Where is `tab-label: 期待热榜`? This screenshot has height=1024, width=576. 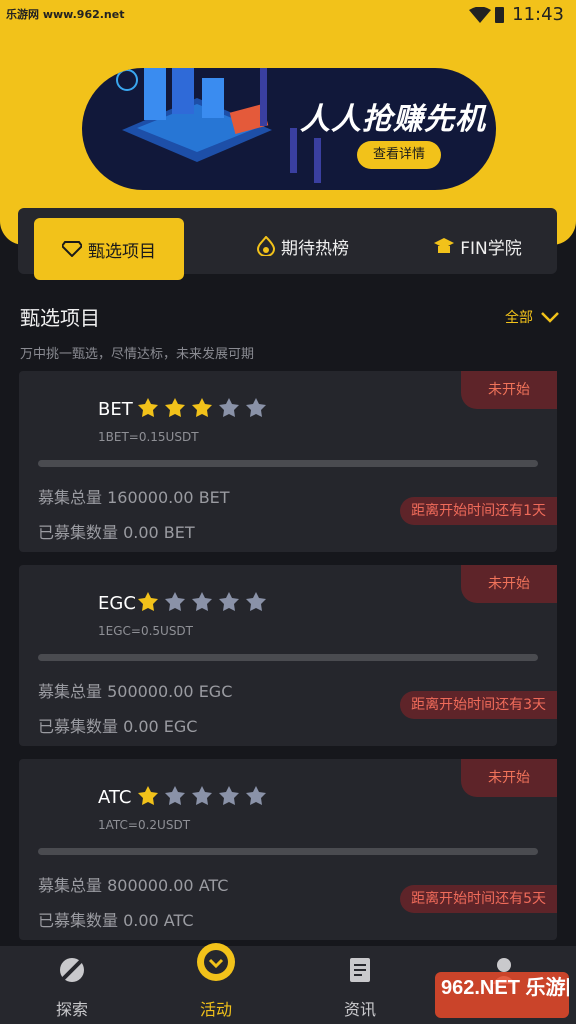
tab-label: 期待热榜 is located at coordinates (315, 248).